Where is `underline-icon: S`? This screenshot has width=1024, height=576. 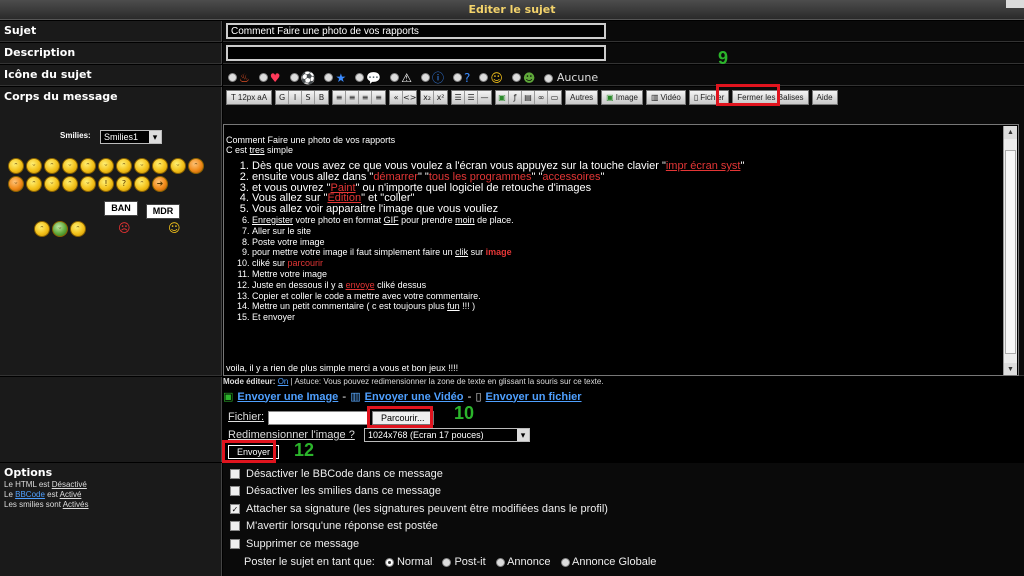 underline-icon: S is located at coordinates (309, 97).